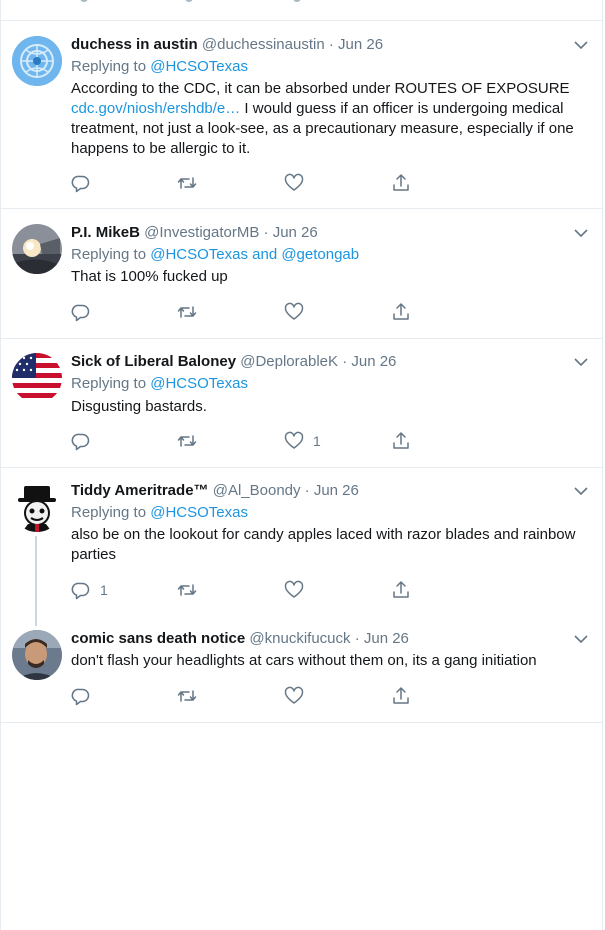  Describe the element at coordinates (104, 590) in the screenshot. I see `reply-count: 1` at that location.